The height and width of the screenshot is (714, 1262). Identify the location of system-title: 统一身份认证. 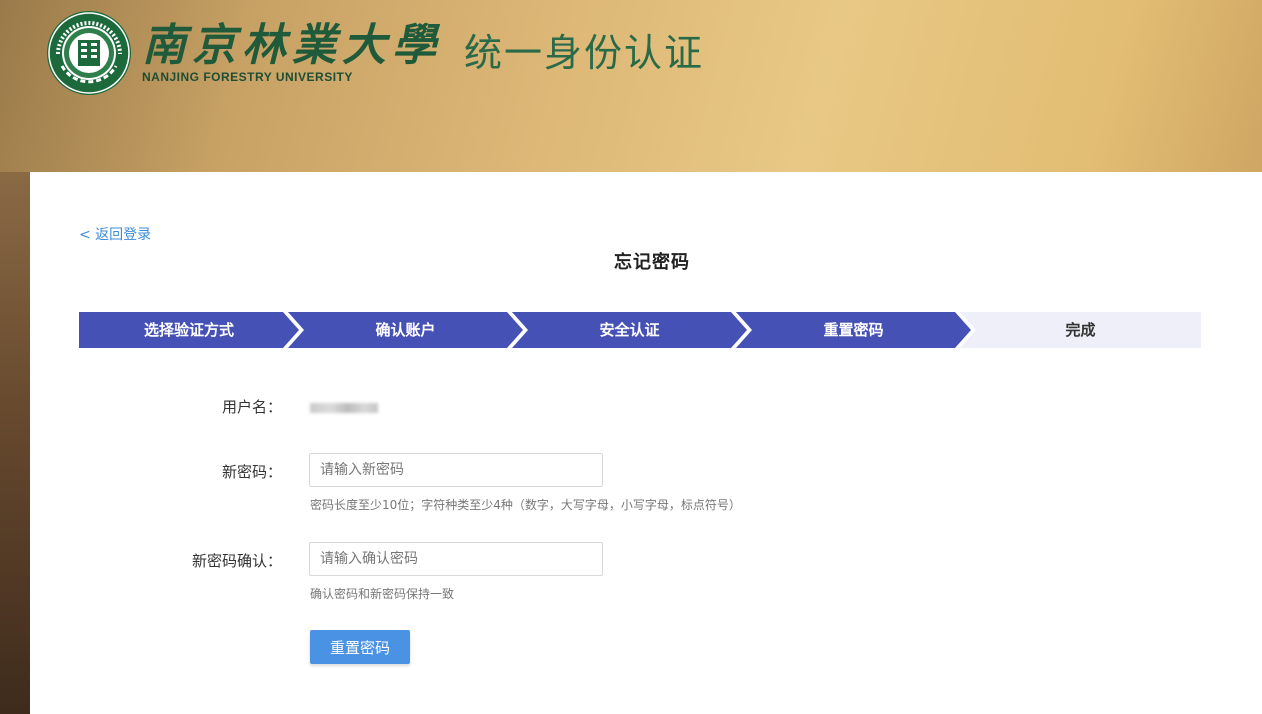
(584, 52).